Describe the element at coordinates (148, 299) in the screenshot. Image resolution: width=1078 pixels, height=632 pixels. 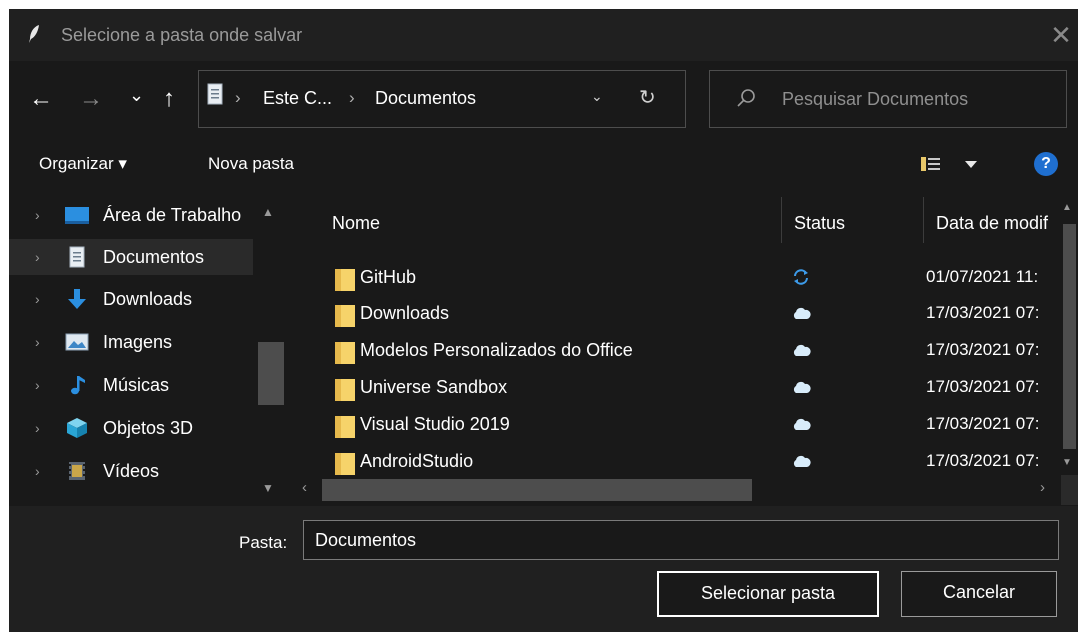
I see `nav-item-label: Downloads` at that location.